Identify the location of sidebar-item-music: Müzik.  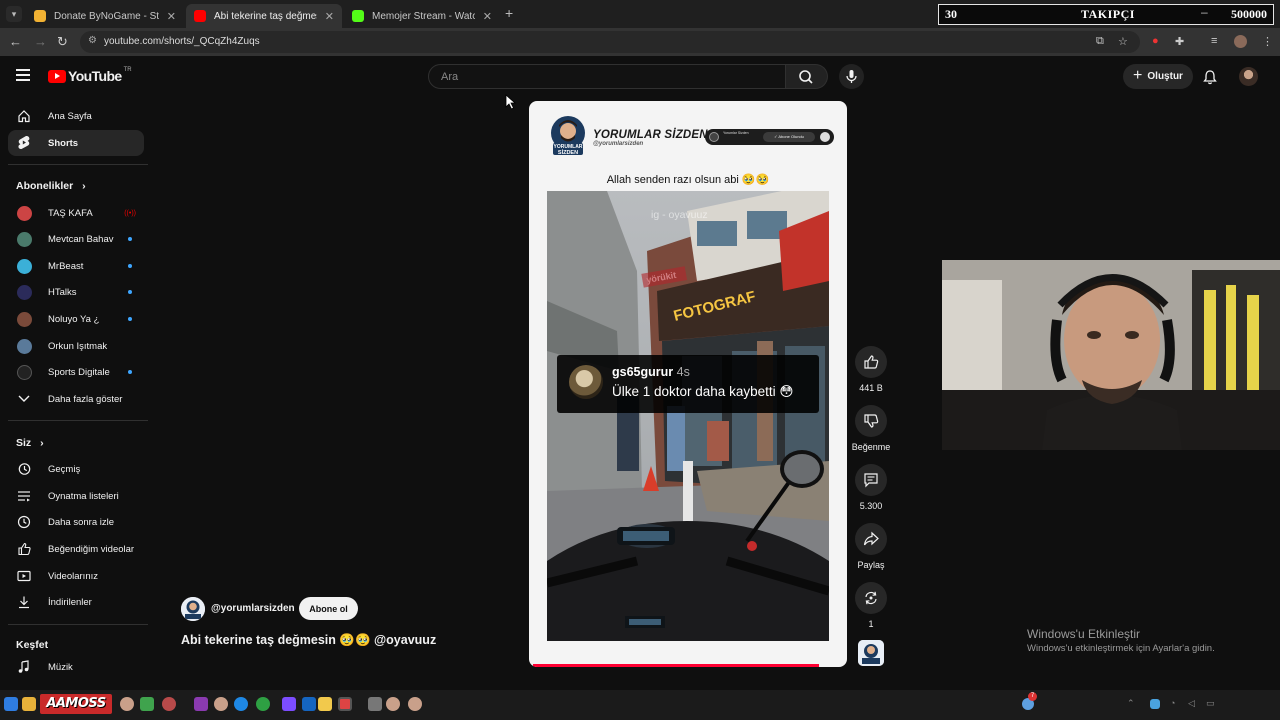
(76, 667).